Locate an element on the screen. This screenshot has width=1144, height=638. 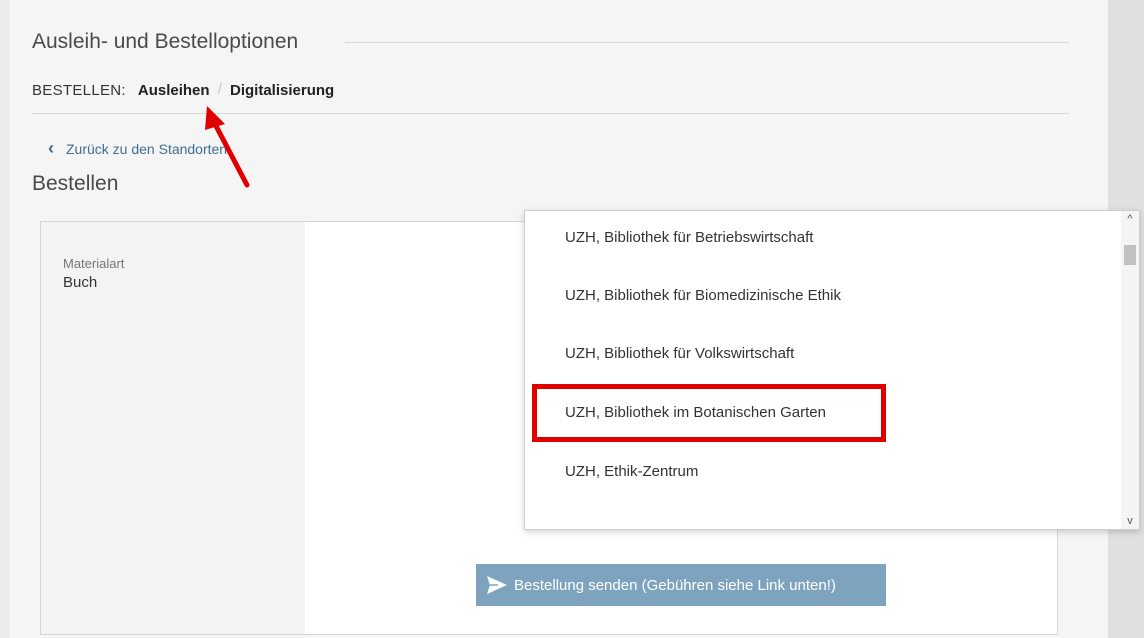
item-details-column: Materialart Buch is located at coordinates (173, 428).